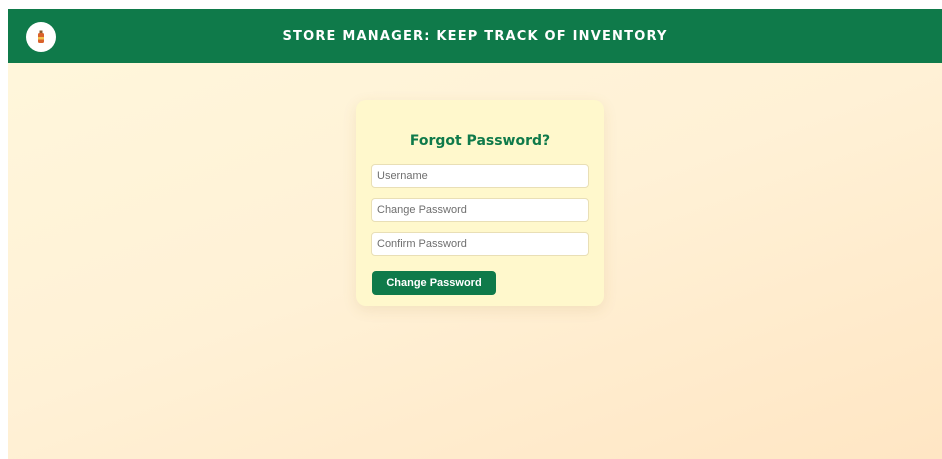  Describe the element at coordinates (434, 283) in the screenshot. I see `change-password-button: Change Password` at that location.